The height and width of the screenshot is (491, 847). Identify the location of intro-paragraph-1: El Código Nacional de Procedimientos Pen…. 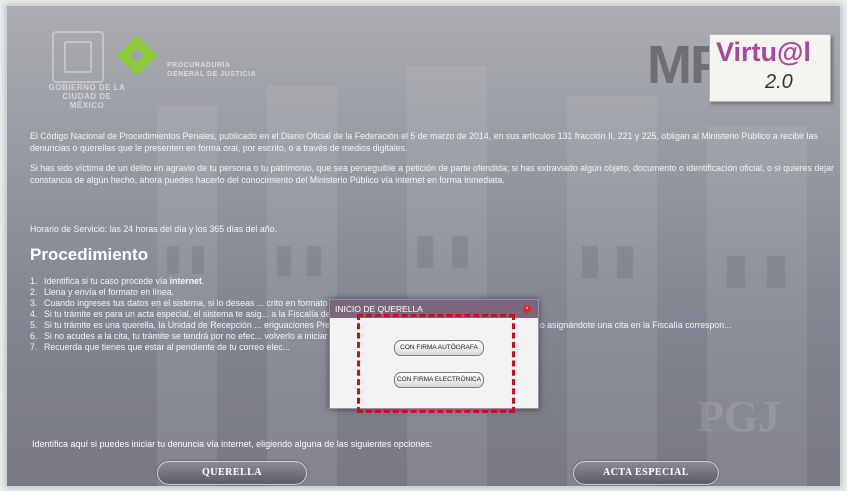
(424, 142).